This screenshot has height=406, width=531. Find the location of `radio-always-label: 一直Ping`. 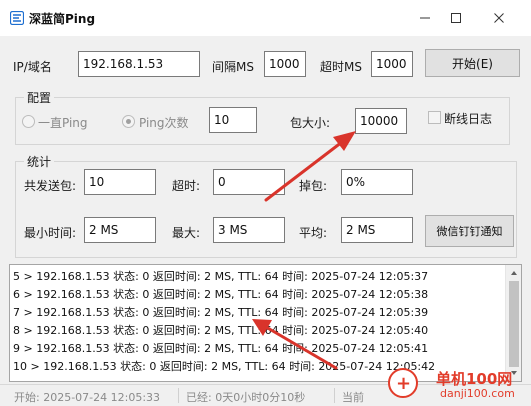

radio-always-label: 一直Ping is located at coordinates (63, 123).